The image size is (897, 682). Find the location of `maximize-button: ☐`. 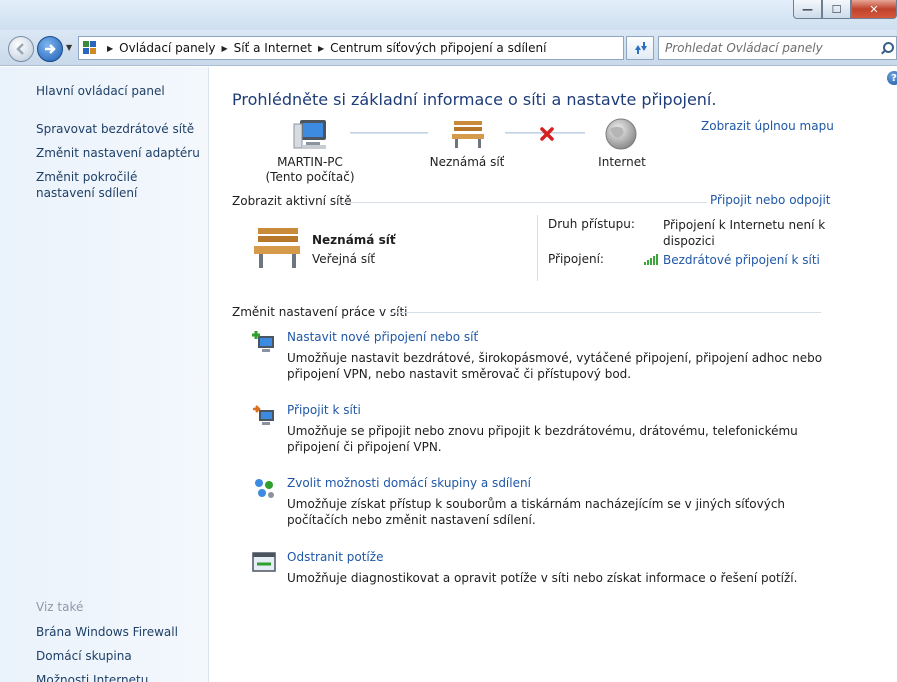

maximize-button: ☐ is located at coordinates (836, 9).